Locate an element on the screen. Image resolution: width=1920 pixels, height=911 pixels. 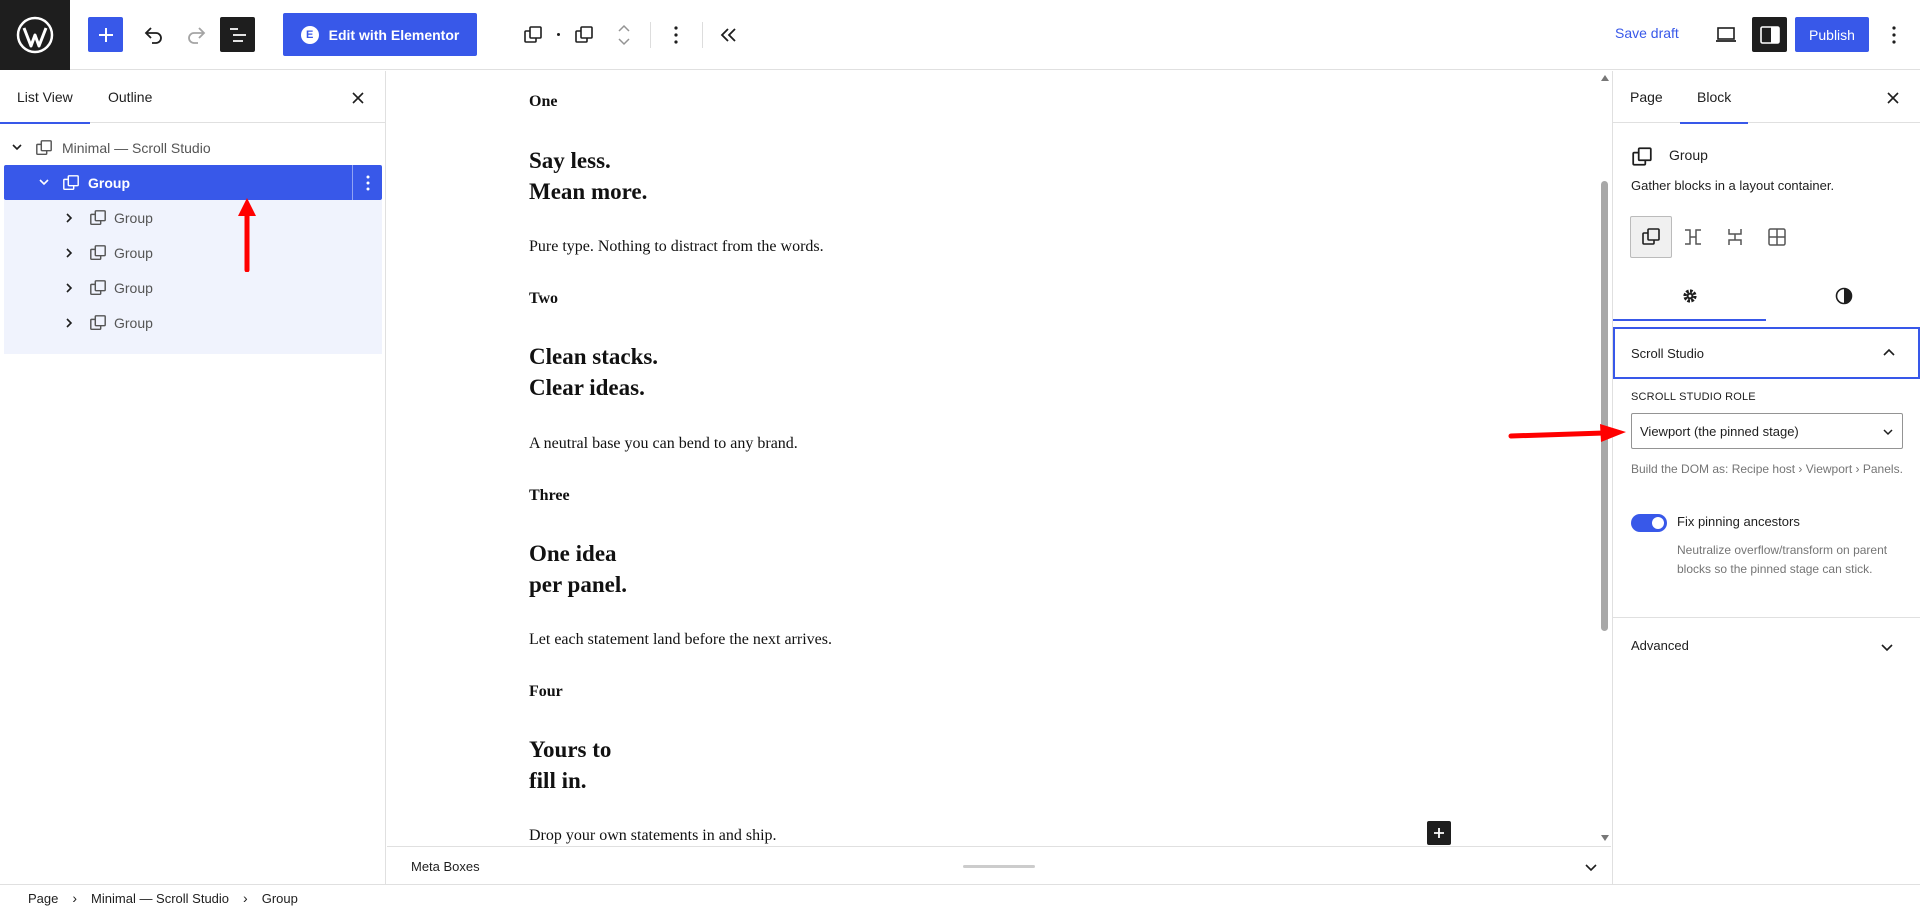
editor-options-button is located at coordinates (1894, 35).